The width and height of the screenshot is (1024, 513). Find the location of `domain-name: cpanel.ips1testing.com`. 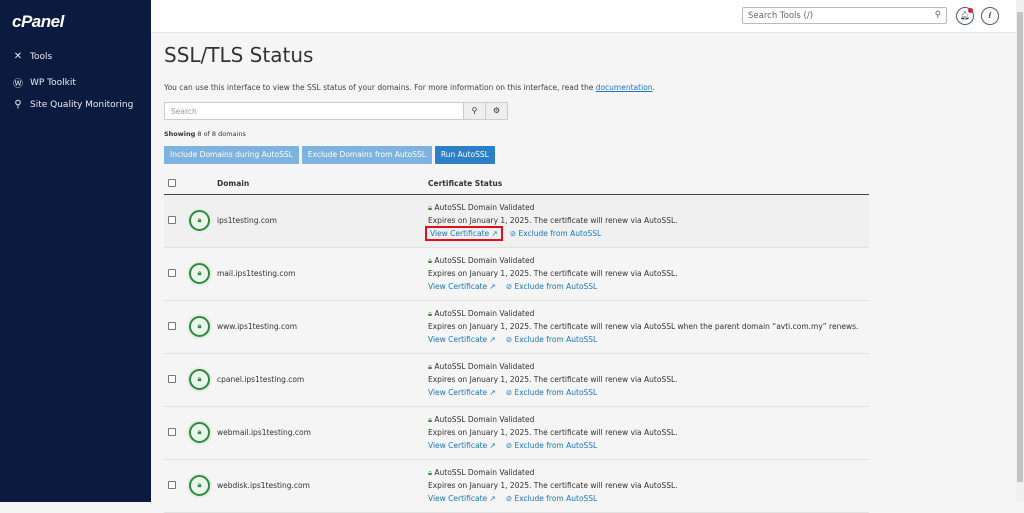

domain-name: cpanel.ips1testing.com is located at coordinates (322, 380).